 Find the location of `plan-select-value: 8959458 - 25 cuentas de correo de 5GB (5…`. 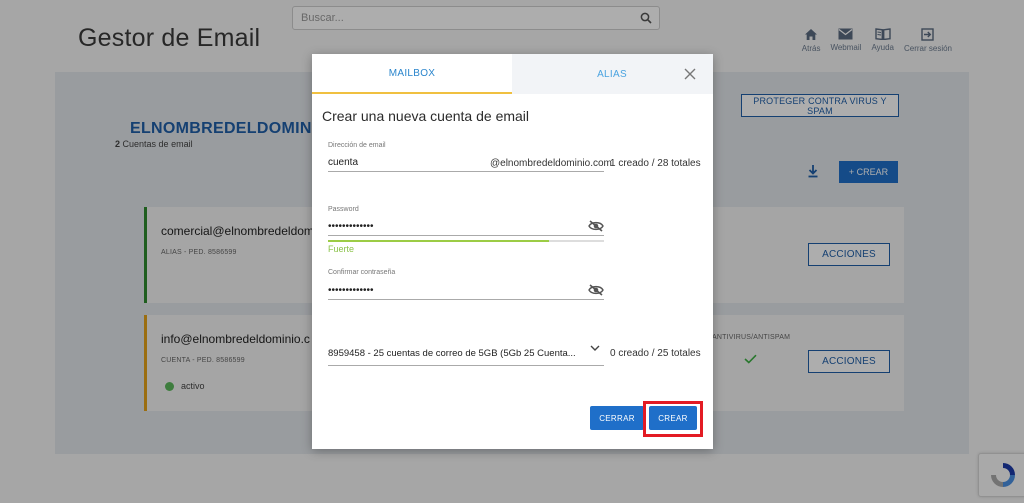

plan-select-value: 8959458 - 25 cuentas de correo de 5GB (5… is located at coordinates (452, 353).